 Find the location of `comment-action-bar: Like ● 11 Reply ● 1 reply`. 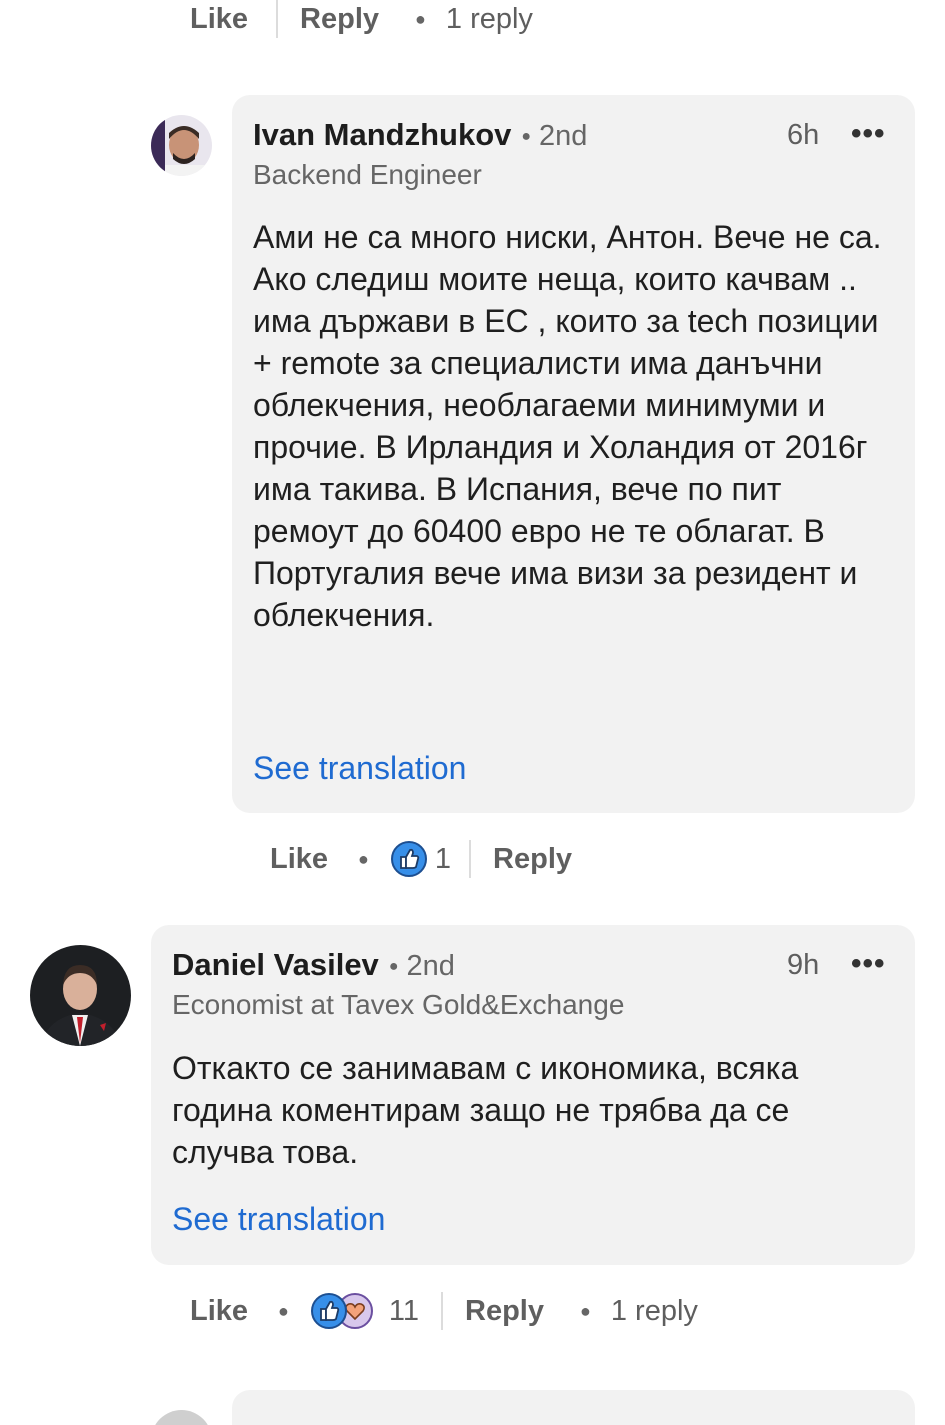

comment-action-bar: Like ● 11 Reply ● 1 reply is located at coordinates (444, 1311).